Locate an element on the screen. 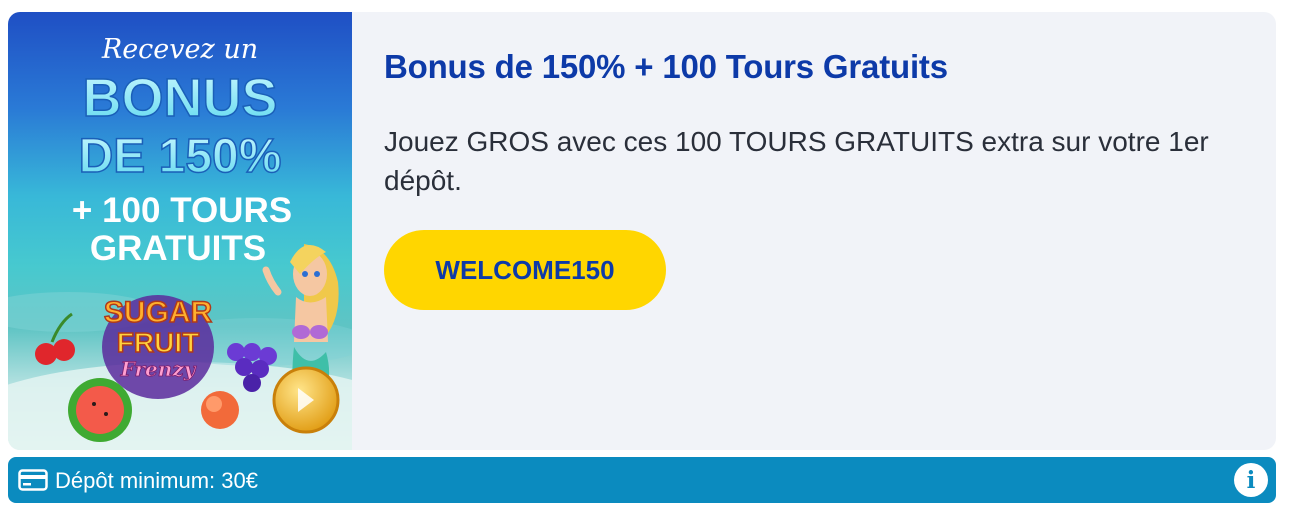  promo-text-free: GRATUITS is located at coordinates (178, 248).